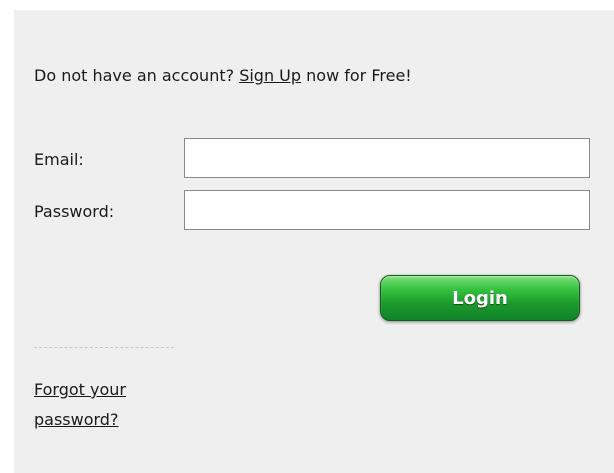 This screenshot has width=614, height=473. I want to click on forgot-password-link: Forgot your password?, so click(99, 405).